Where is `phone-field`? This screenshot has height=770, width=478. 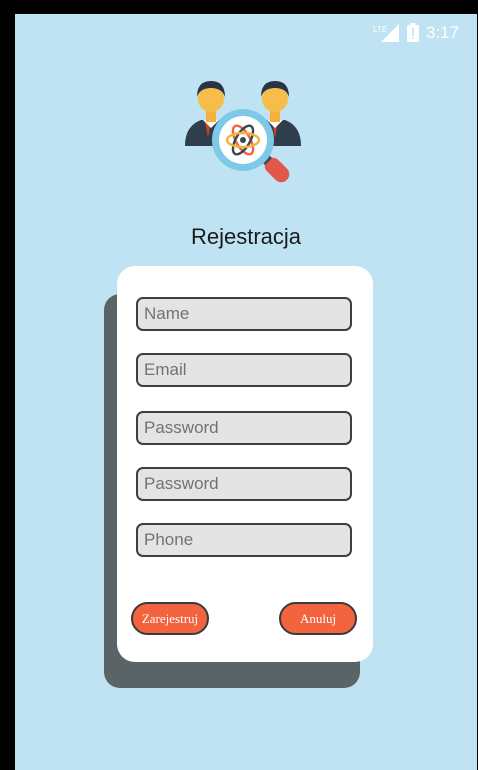
phone-field is located at coordinates (244, 540).